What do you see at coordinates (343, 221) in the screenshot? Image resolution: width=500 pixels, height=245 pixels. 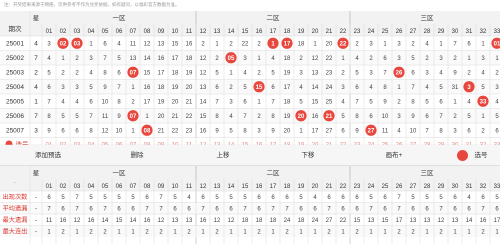 I see `stat-value: 22` at bounding box center [343, 221].